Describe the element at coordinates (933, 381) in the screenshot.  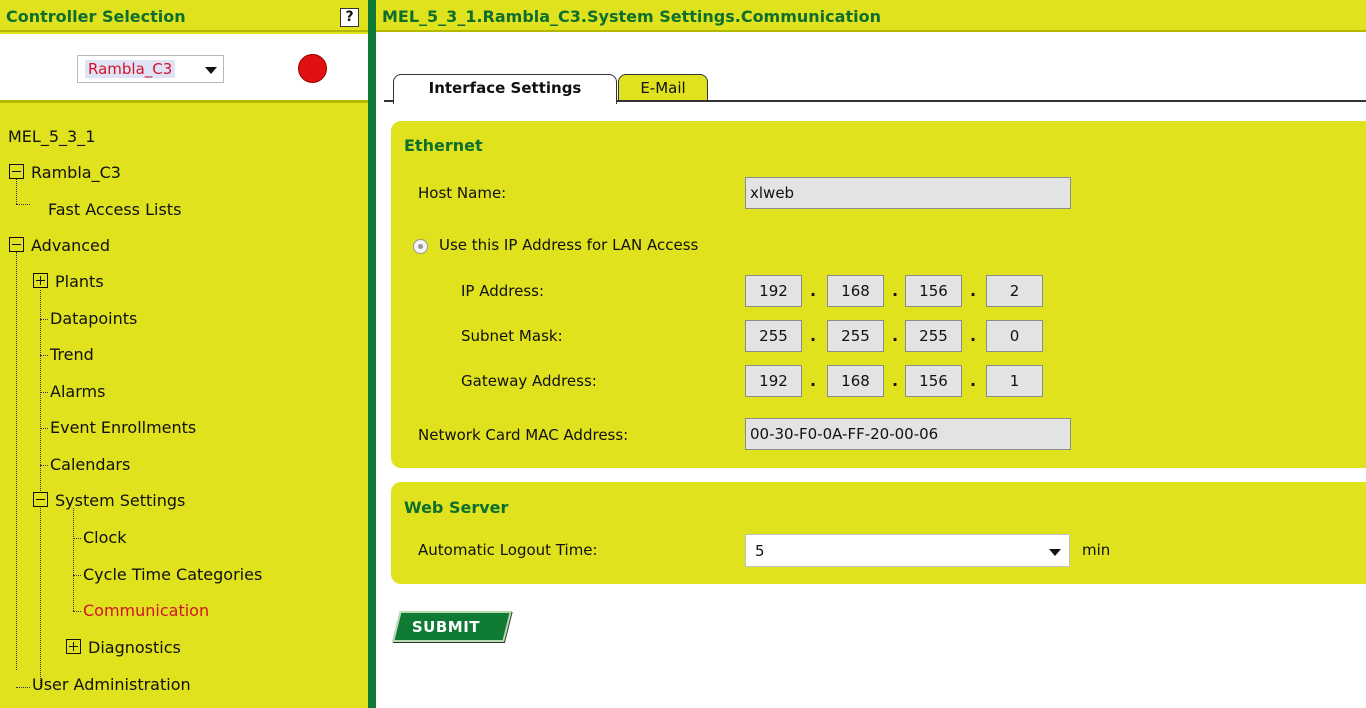
I see `gateway-octet-3: 156` at that location.